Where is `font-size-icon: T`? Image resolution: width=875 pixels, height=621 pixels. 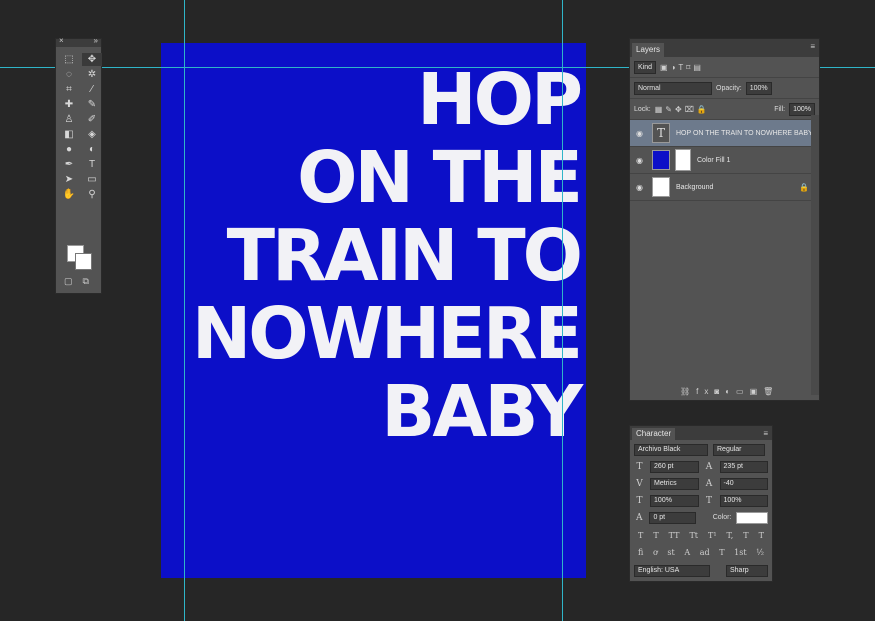
font-size-icon: T is located at coordinates (639, 466).